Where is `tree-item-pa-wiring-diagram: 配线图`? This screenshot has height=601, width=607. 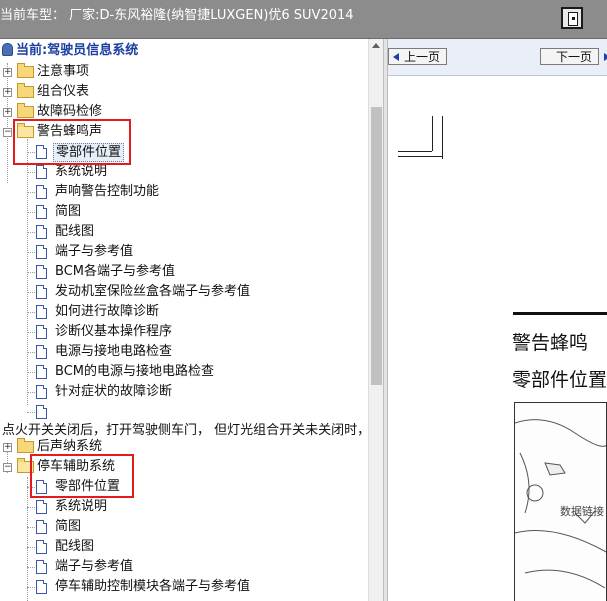
tree-item-pa-wiring-diagram: 配线图 is located at coordinates (180, 547).